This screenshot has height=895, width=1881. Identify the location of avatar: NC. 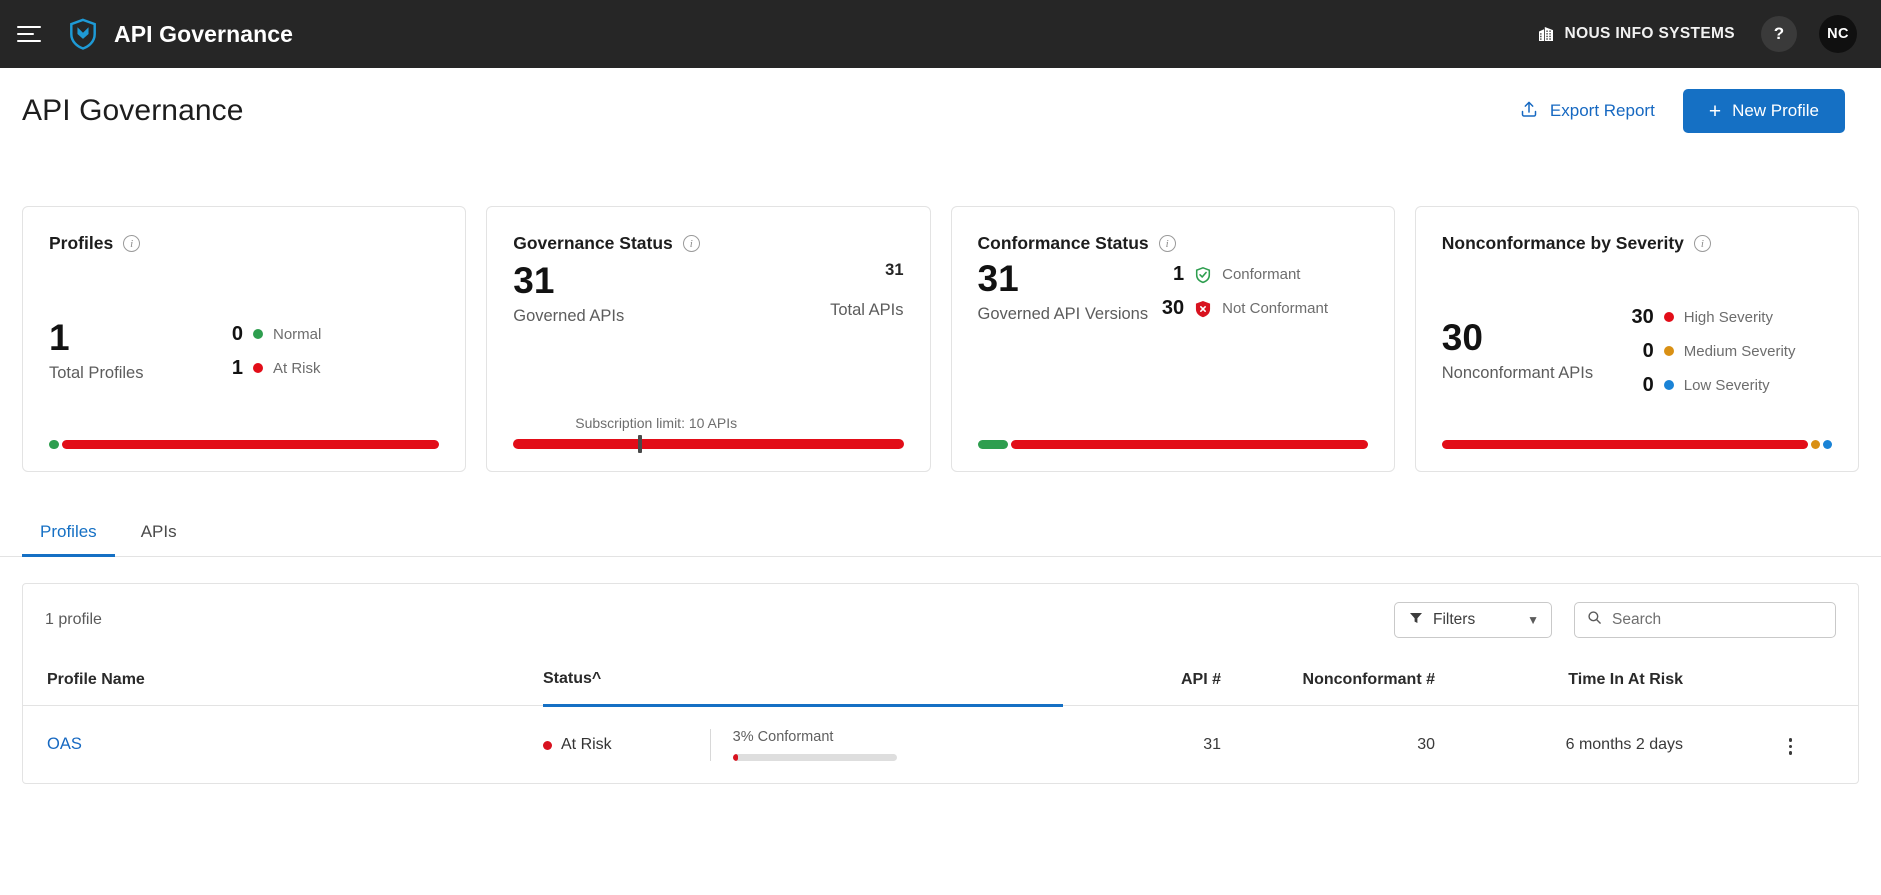
(1838, 34).